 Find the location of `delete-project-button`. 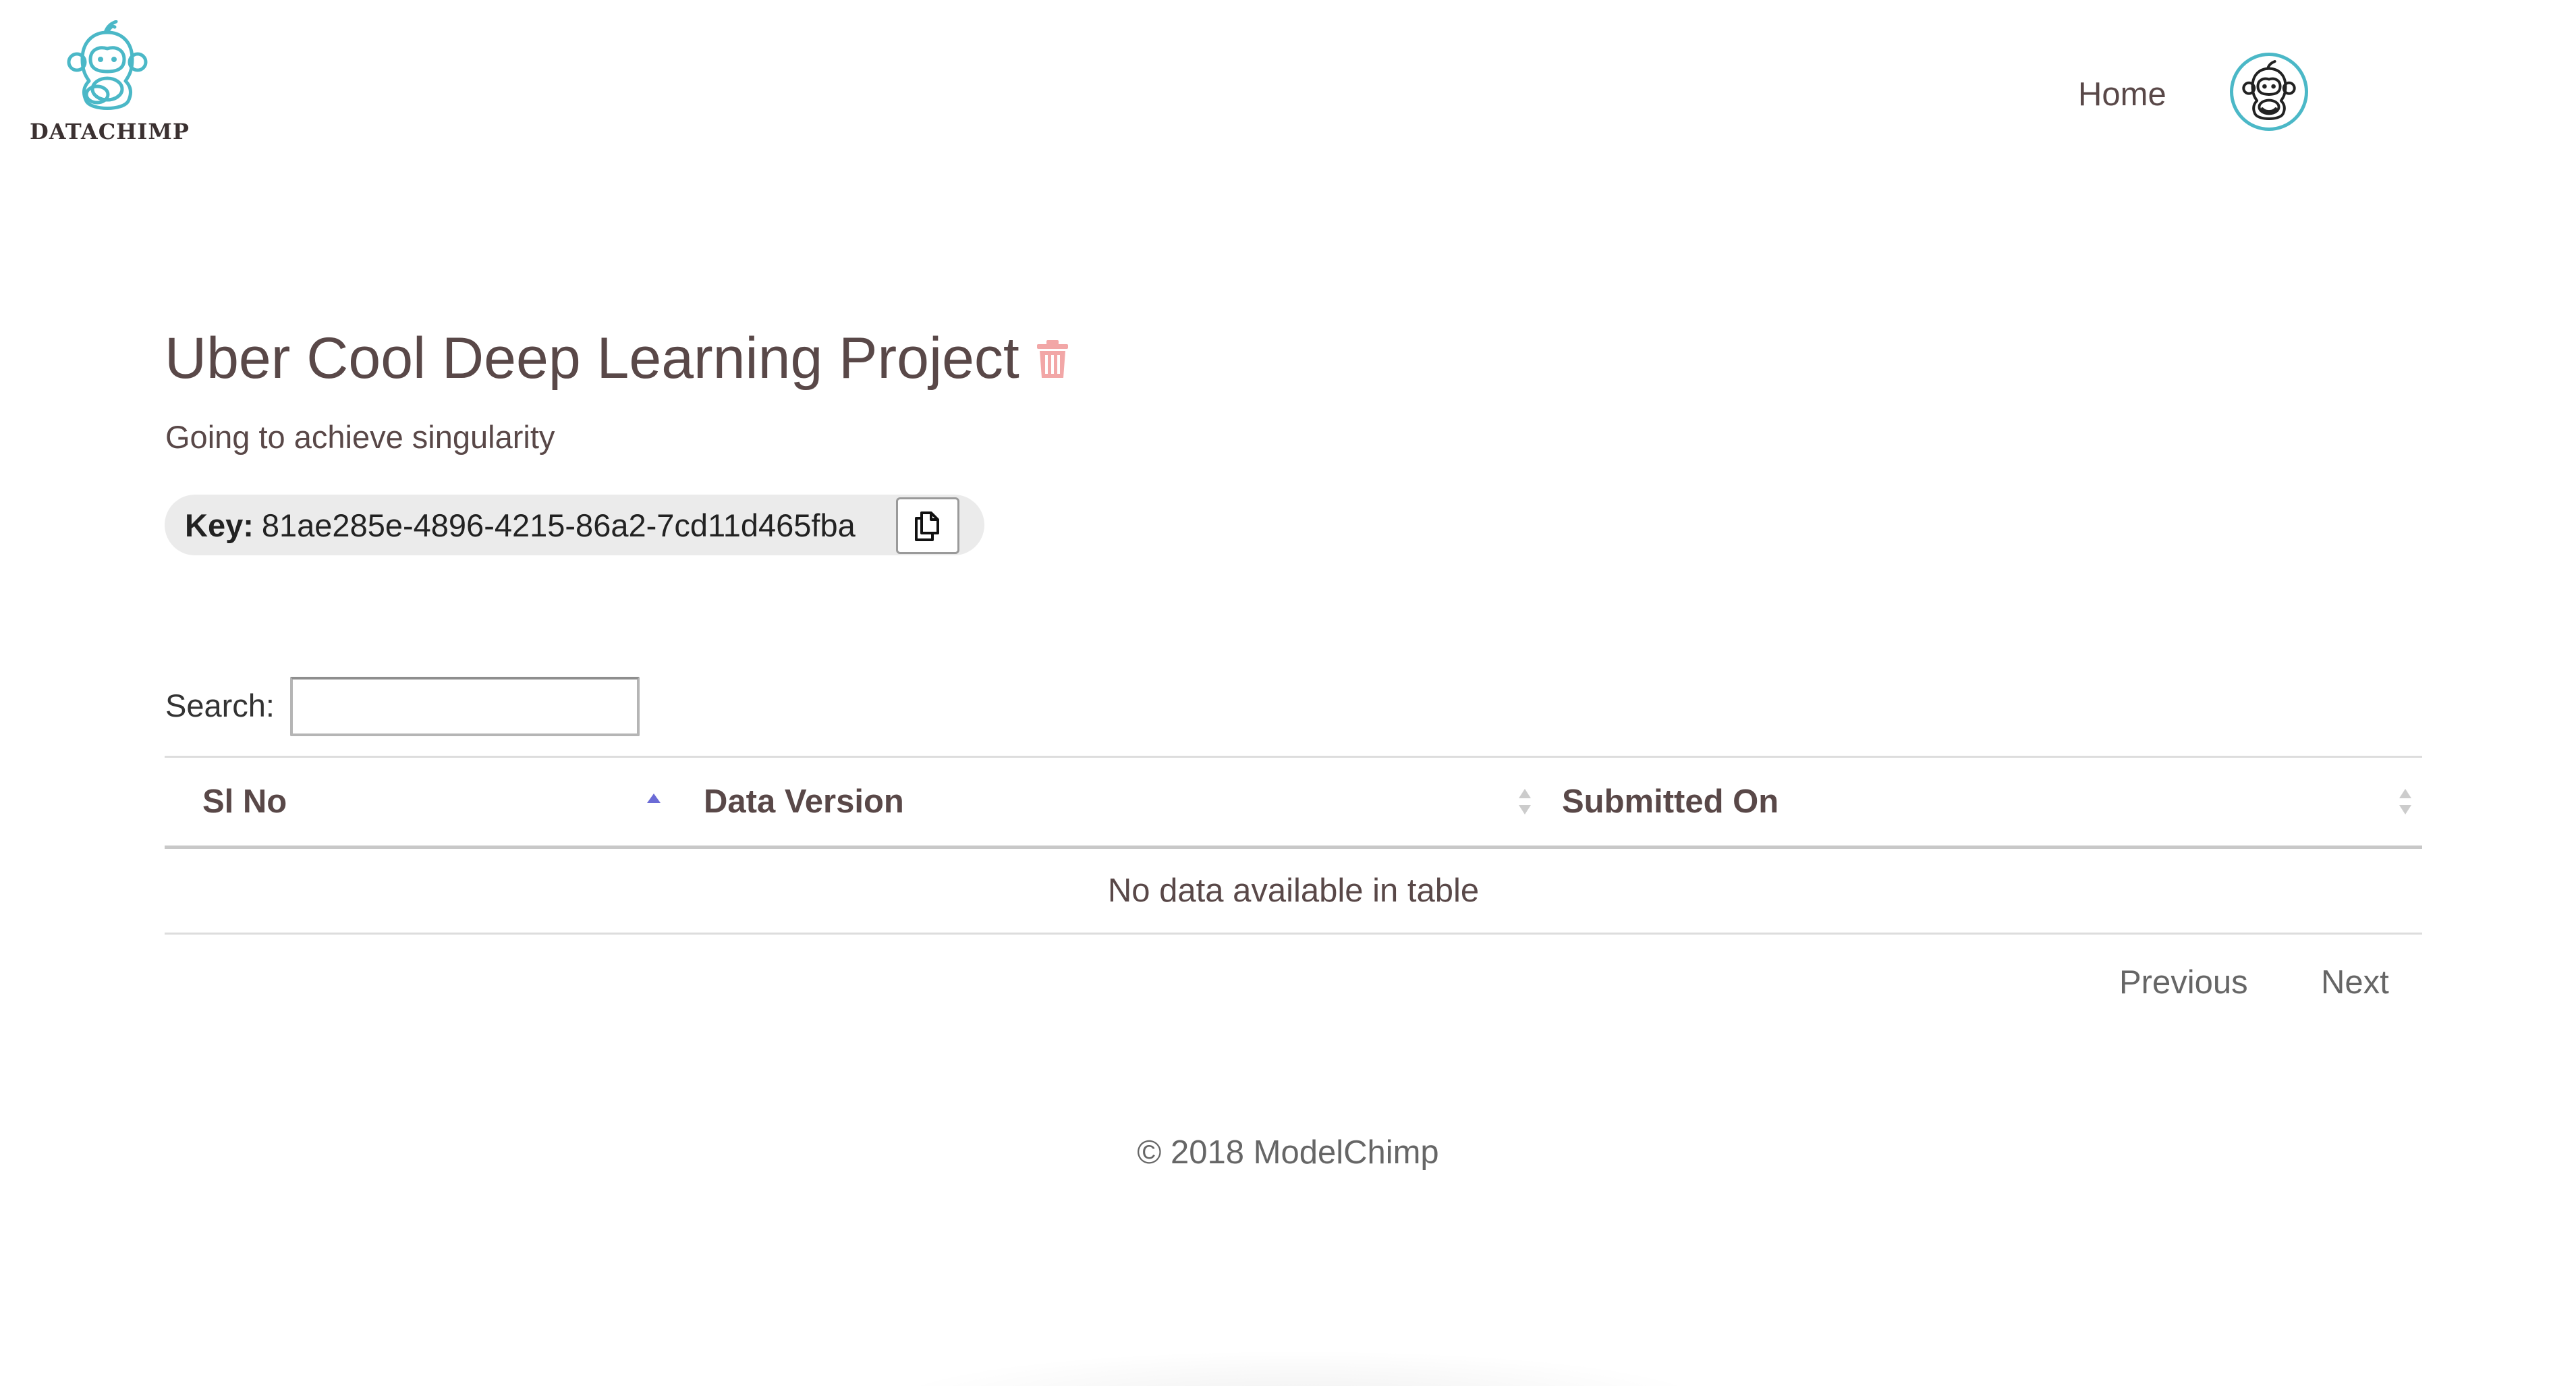

delete-project-button is located at coordinates (1052, 359).